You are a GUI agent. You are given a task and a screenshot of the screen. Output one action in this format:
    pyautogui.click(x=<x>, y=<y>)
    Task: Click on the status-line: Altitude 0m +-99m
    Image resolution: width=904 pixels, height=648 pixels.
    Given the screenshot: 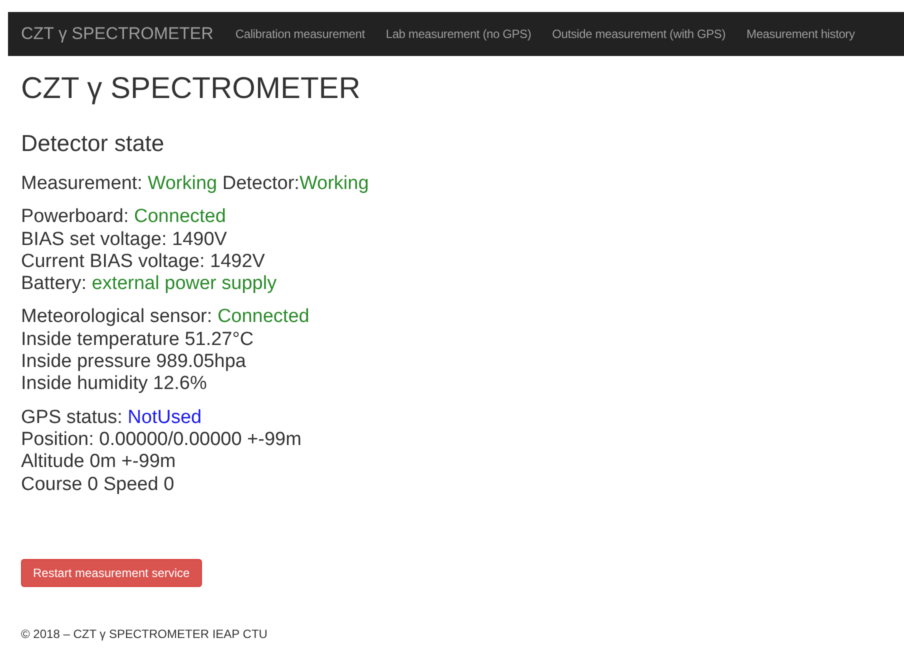 What is the action you would take?
    pyautogui.click(x=99, y=462)
    